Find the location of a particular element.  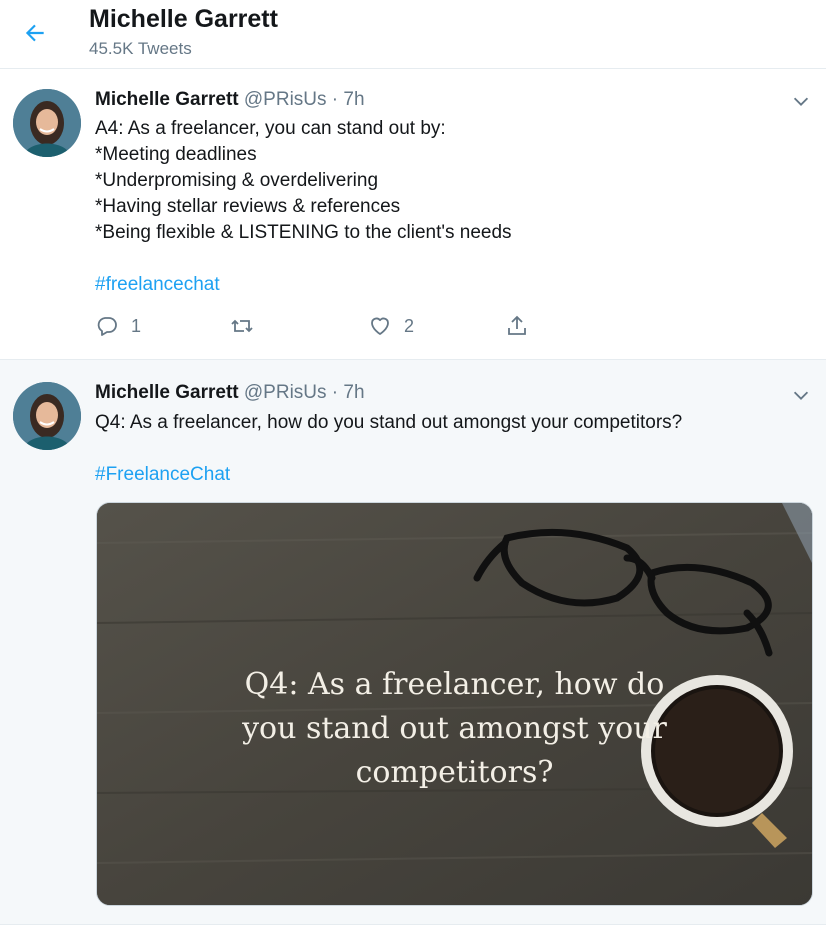

hashtag-link: #freelancechat is located at coordinates (303, 285).